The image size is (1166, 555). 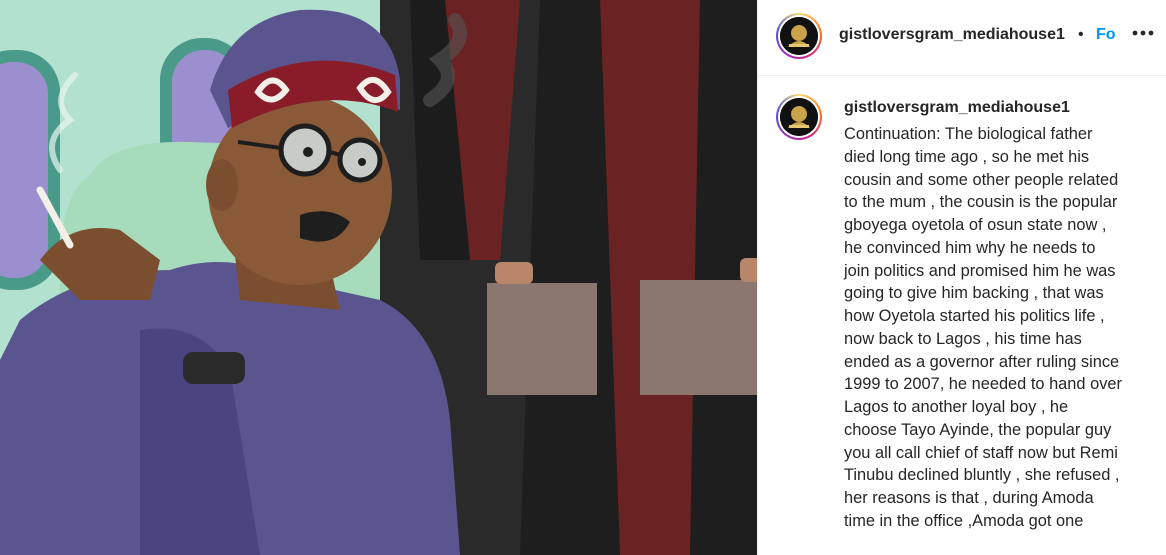 I want to click on caption-avatar, so click(x=799, y=117).